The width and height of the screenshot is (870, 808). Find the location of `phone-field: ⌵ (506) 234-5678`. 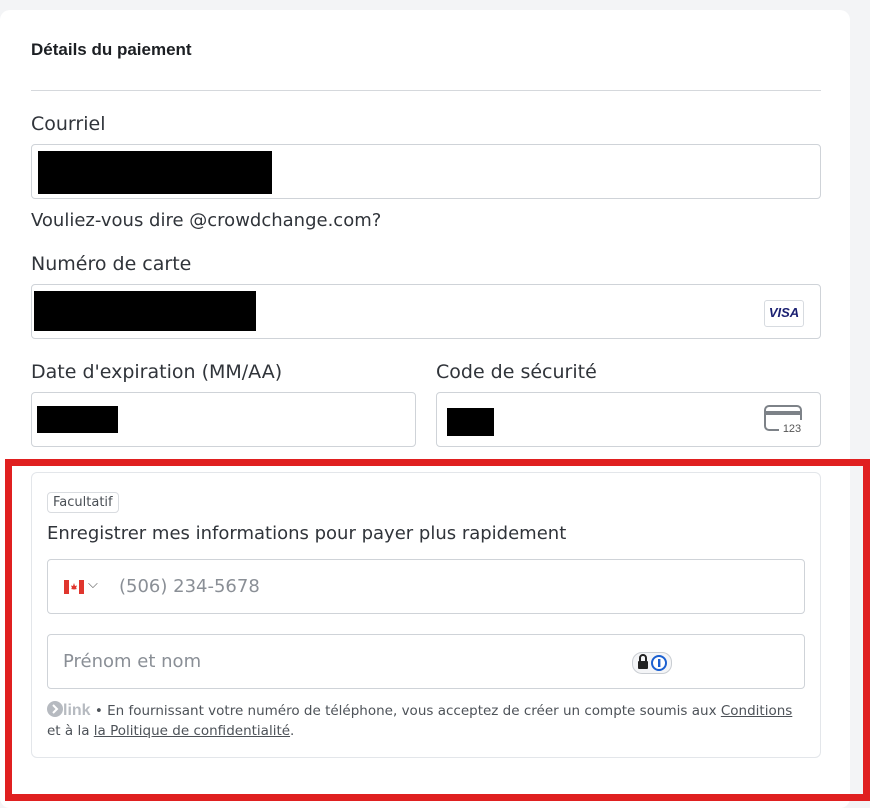

phone-field: ⌵ (506) 234-5678 is located at coordinates (426, 586).